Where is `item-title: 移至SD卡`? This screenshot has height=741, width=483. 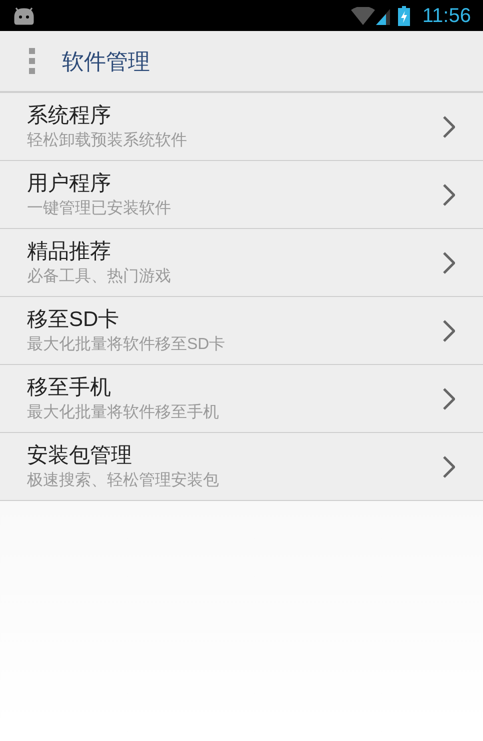 item-title: 移至SD卡 is located at coordinates (73, 319).